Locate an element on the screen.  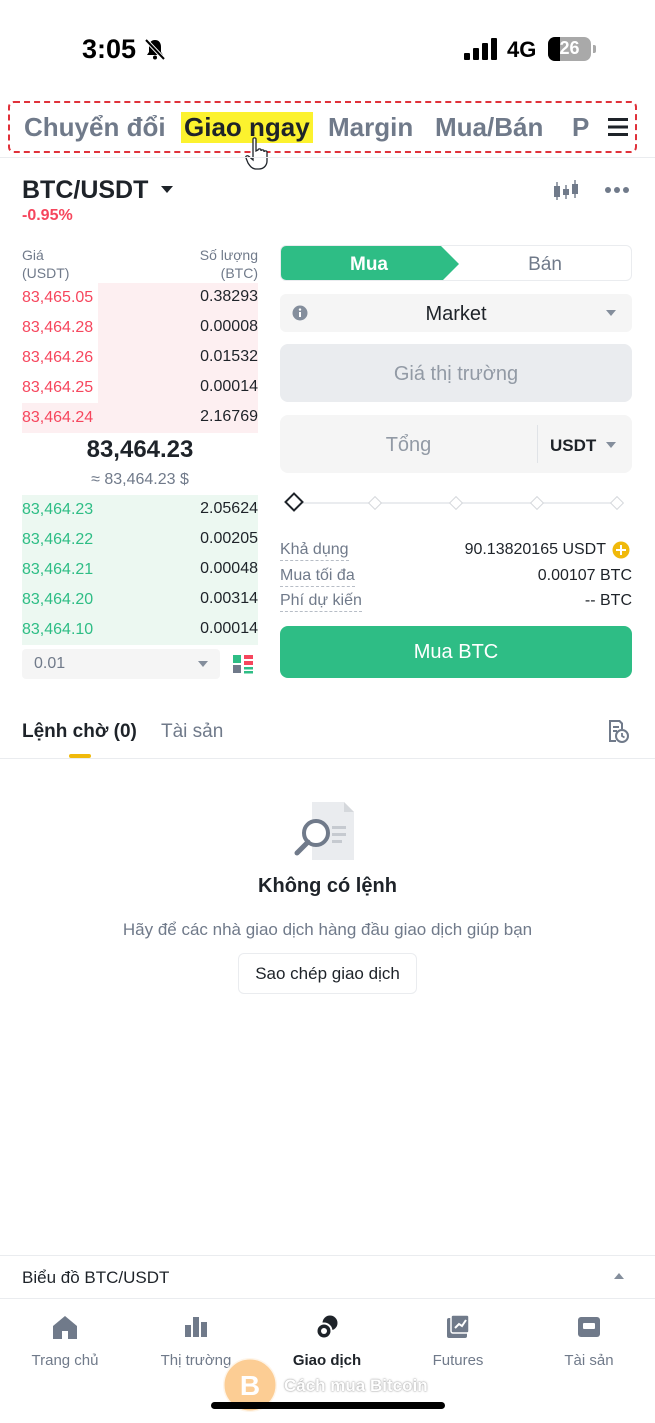
nav-label: Futures is located at coordinates (458, 1360).